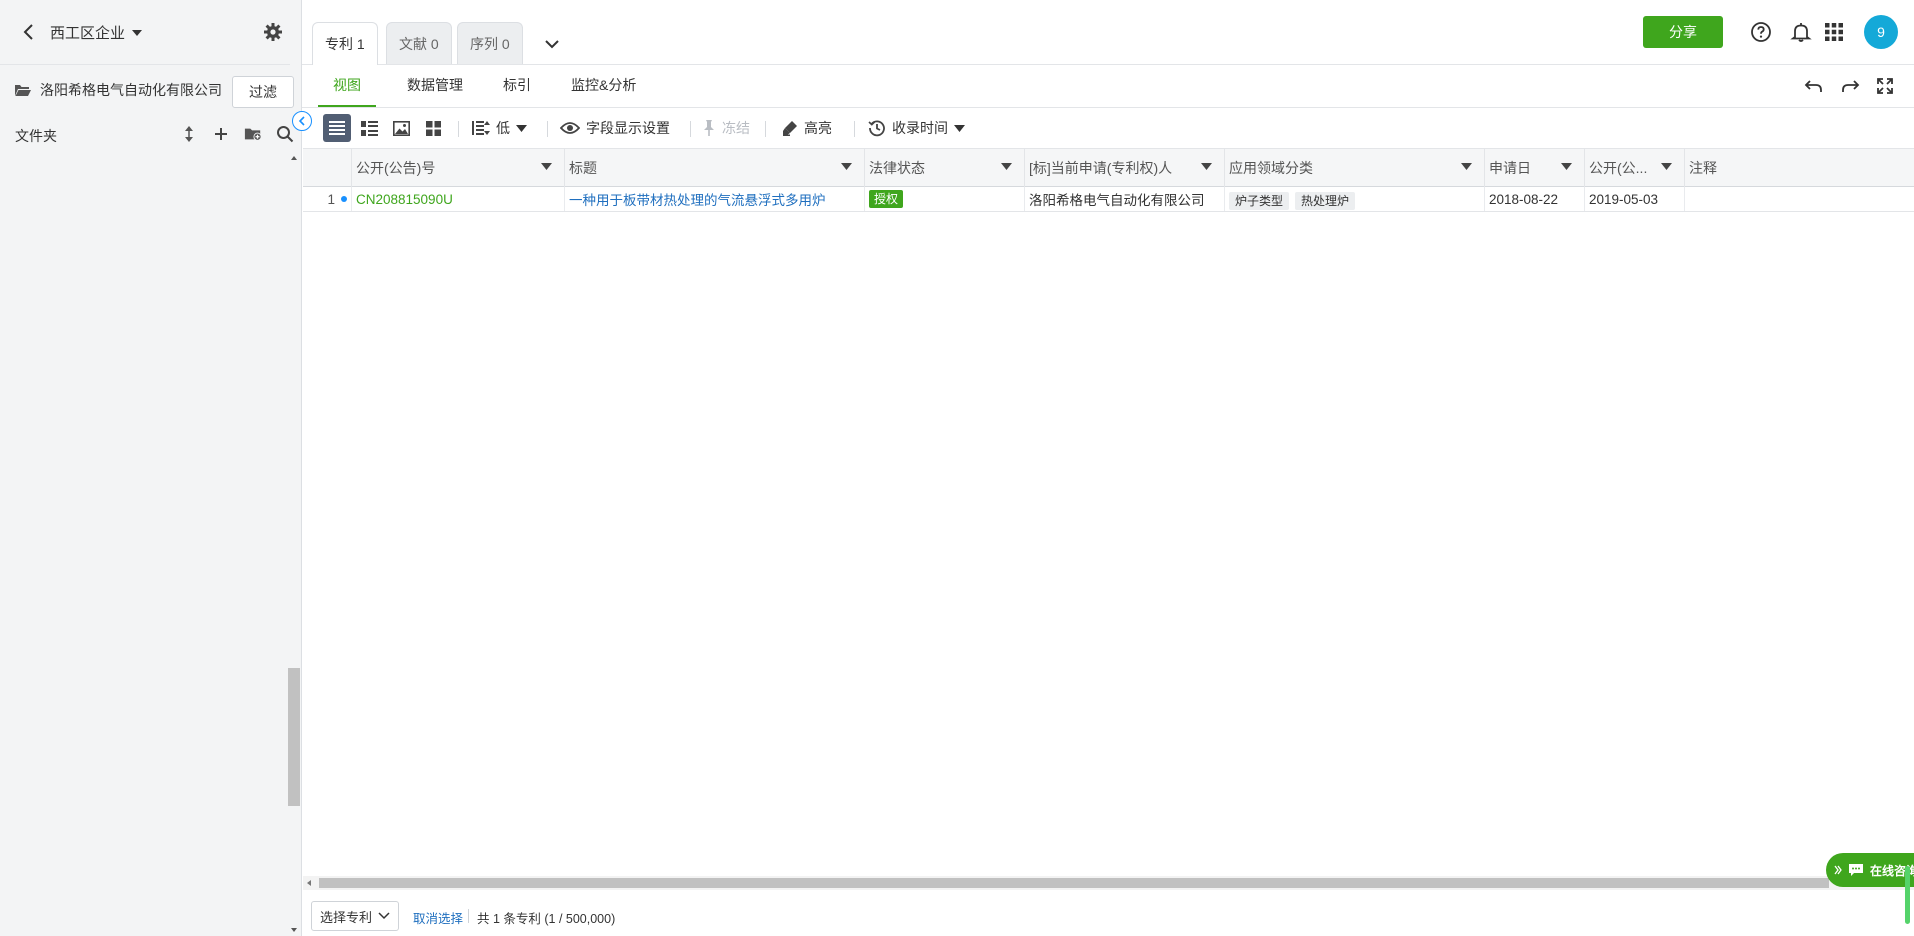 This screenshot has height=936, width=1914. Describe the element at coordinates (1683, 32) in the screenshot. I see `share-button: 分享` at that location.